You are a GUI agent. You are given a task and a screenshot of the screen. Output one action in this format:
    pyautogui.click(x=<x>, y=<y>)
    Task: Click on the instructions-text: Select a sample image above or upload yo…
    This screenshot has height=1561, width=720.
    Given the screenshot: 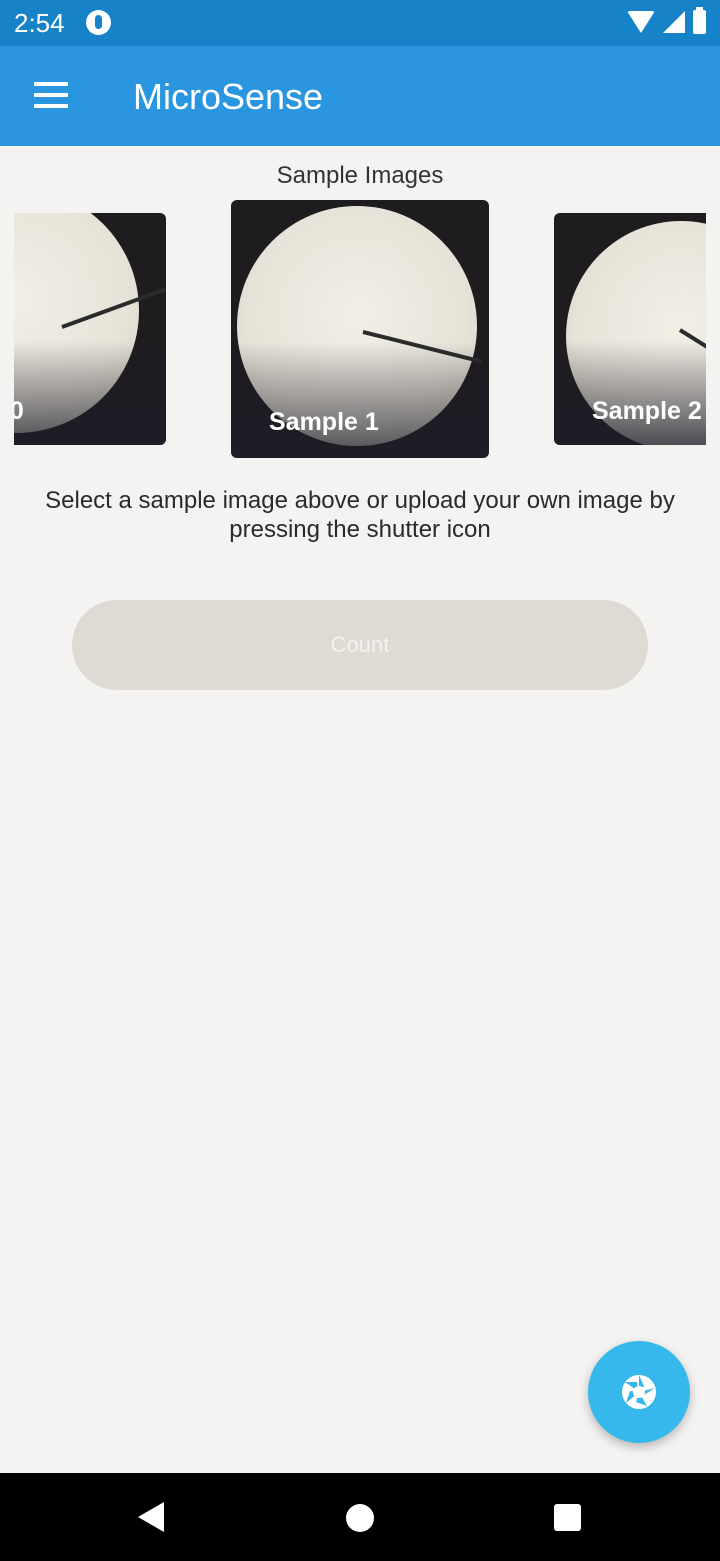 What is the action you would take?
    pyautogui.click(x=360, y=515)
    